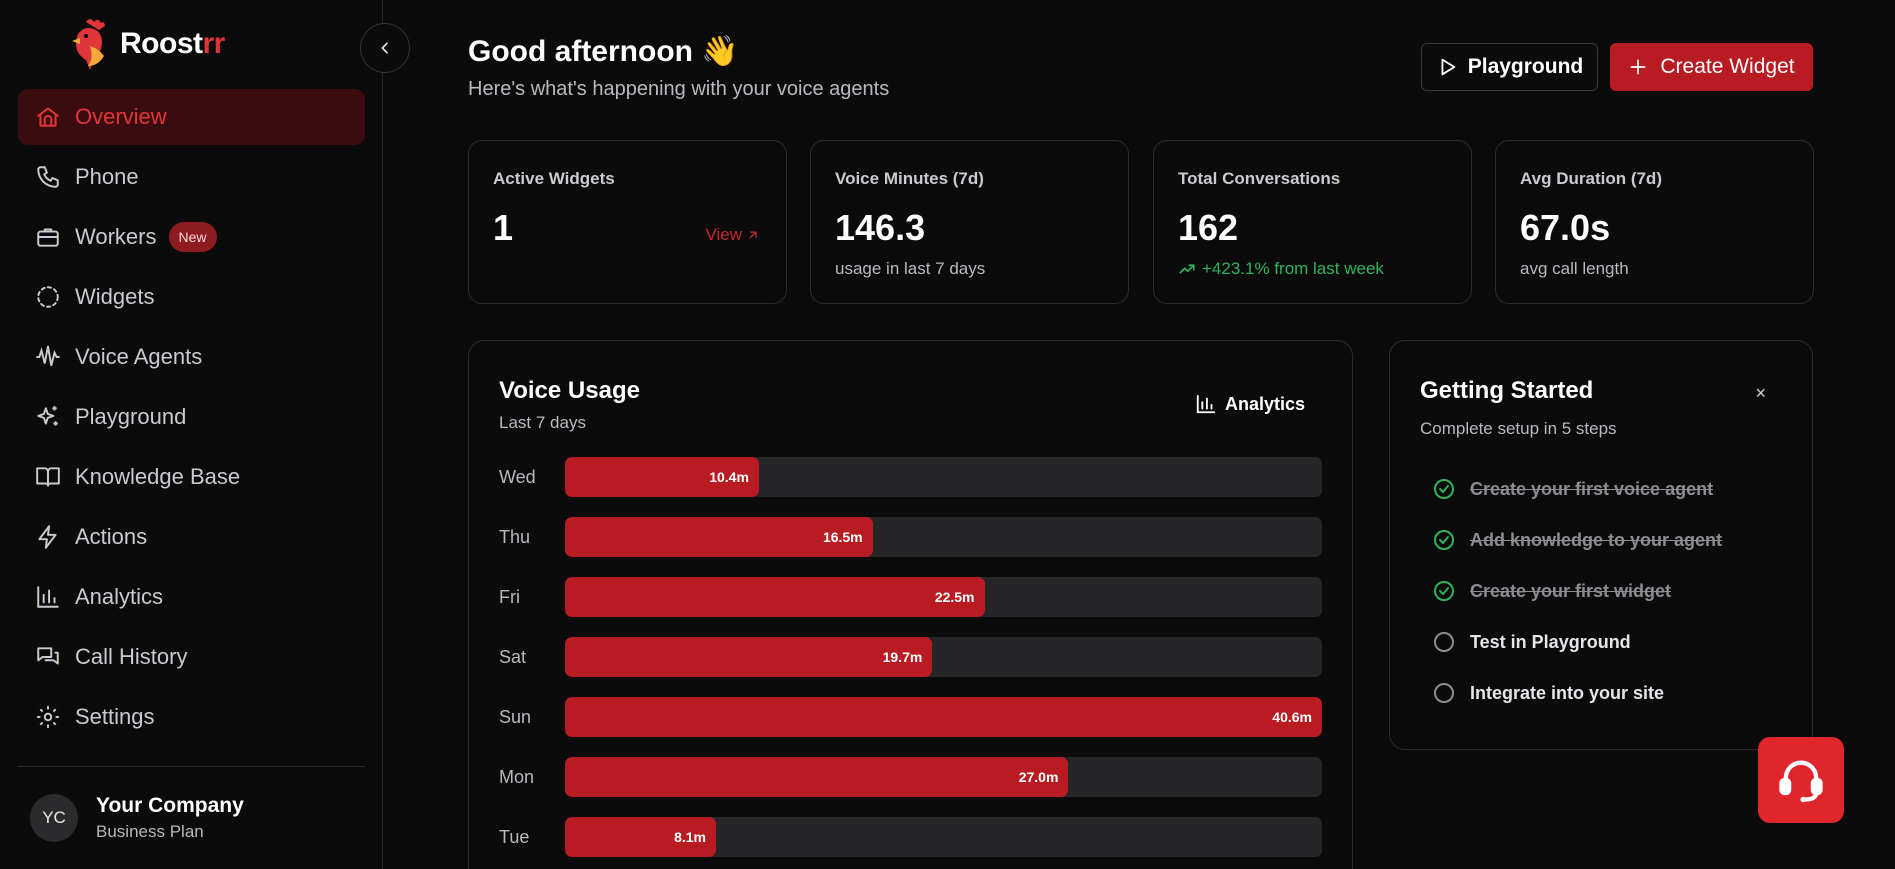 The image size is (1895, 869). I want to click on stat-value: 67.0s, so click(1565, 227).